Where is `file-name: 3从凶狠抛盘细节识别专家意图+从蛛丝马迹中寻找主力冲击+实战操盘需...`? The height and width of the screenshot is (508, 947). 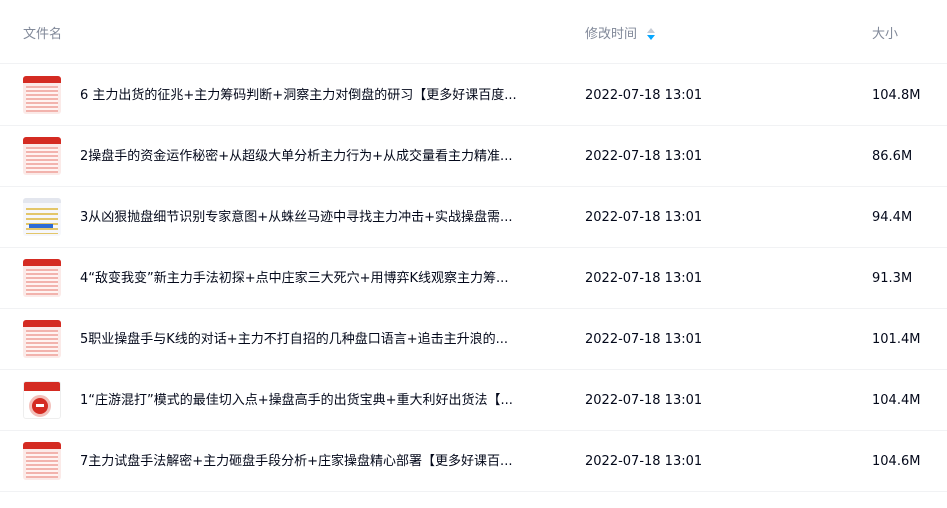
file-name: 3从凶狠抛盘细节识别专家意图+从蛛丝马迹中寻找主力冲击+实战操盘需... is located at coordinates (320, 217).